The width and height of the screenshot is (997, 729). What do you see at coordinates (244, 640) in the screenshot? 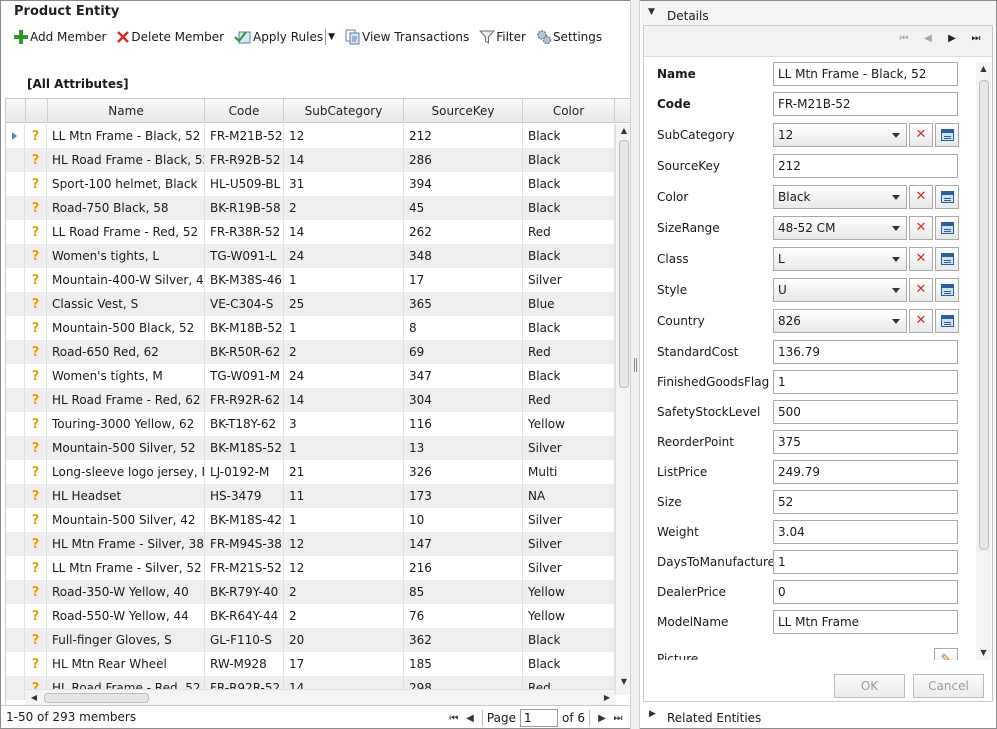
I see `cell-code: GL-F110-S` at bounding box center [244, 640].